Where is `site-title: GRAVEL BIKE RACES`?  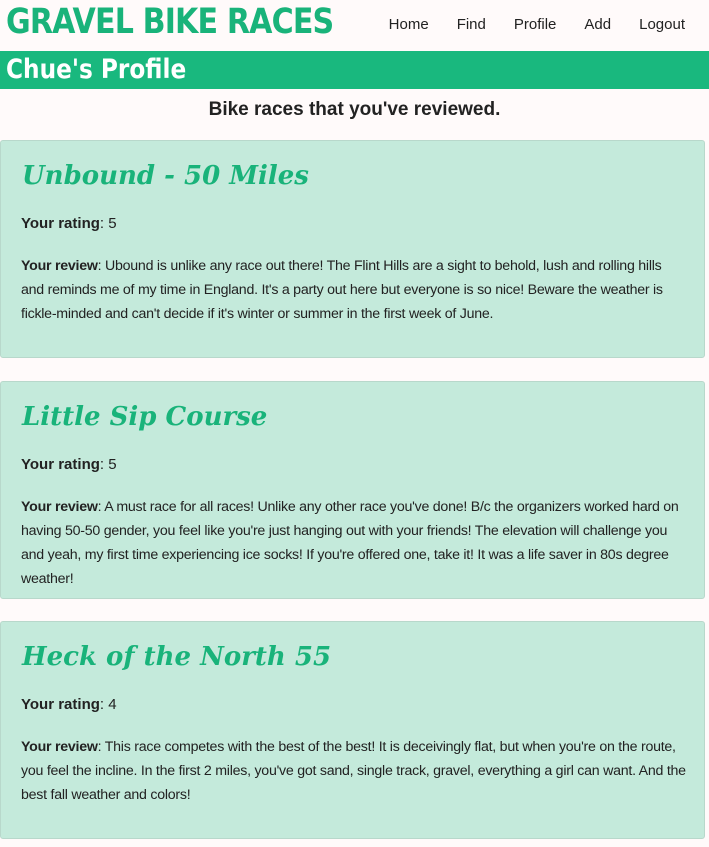 site-title: GRAVEL BIKE RACES is located at coordinates (170, 22).